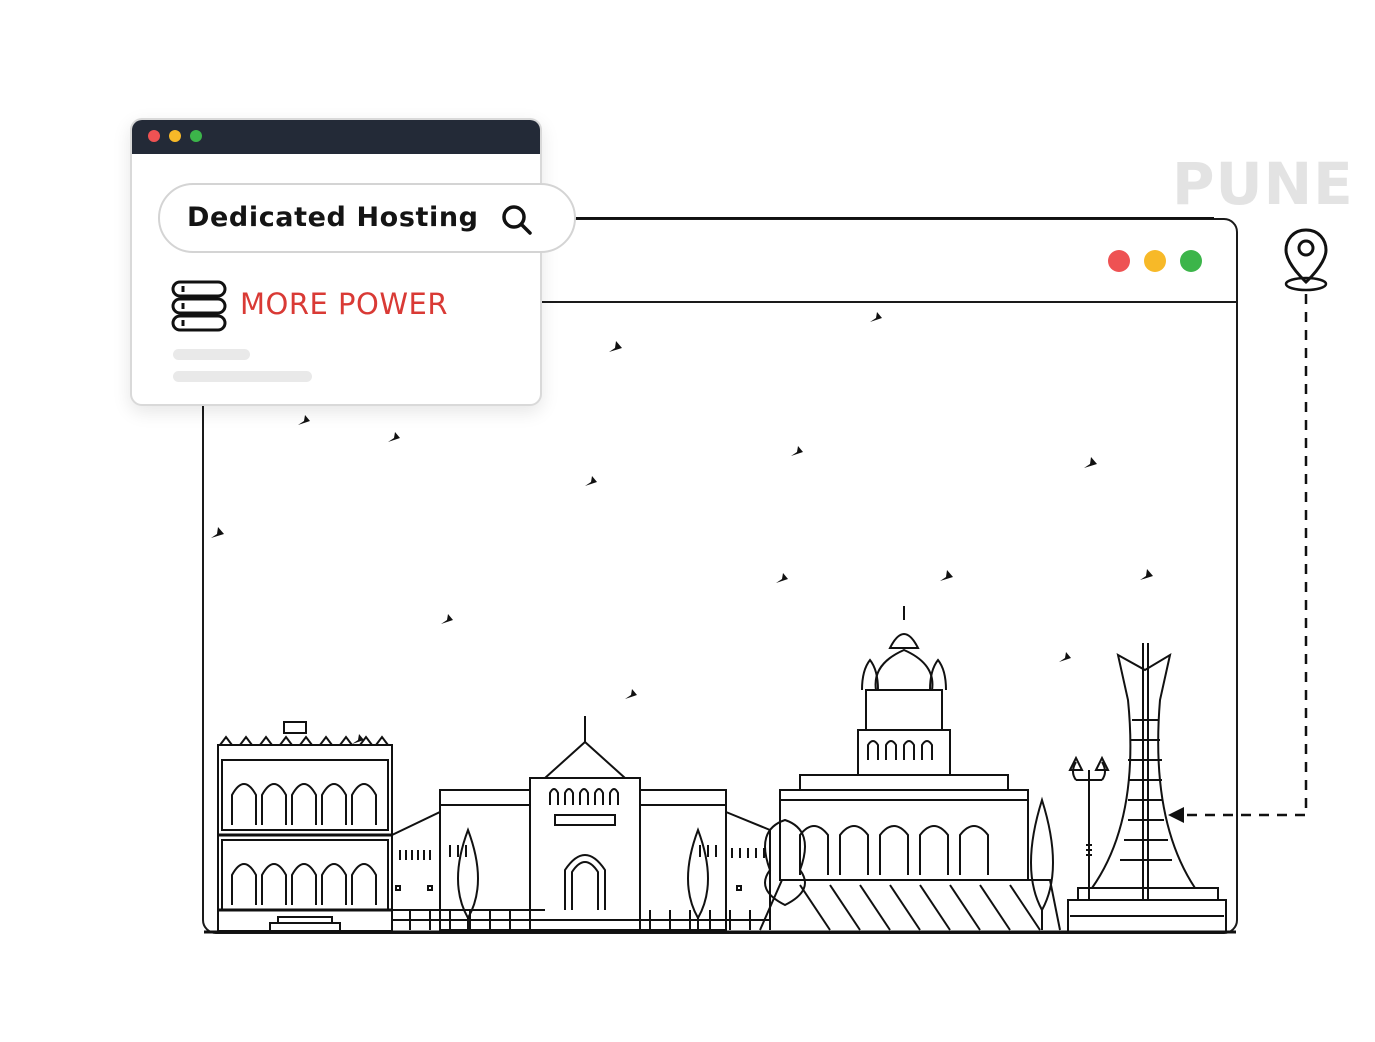 Image resolution: width=1375 pixels, height=1042 pixels. I want to click on card-close-dot, so click(154, 136).